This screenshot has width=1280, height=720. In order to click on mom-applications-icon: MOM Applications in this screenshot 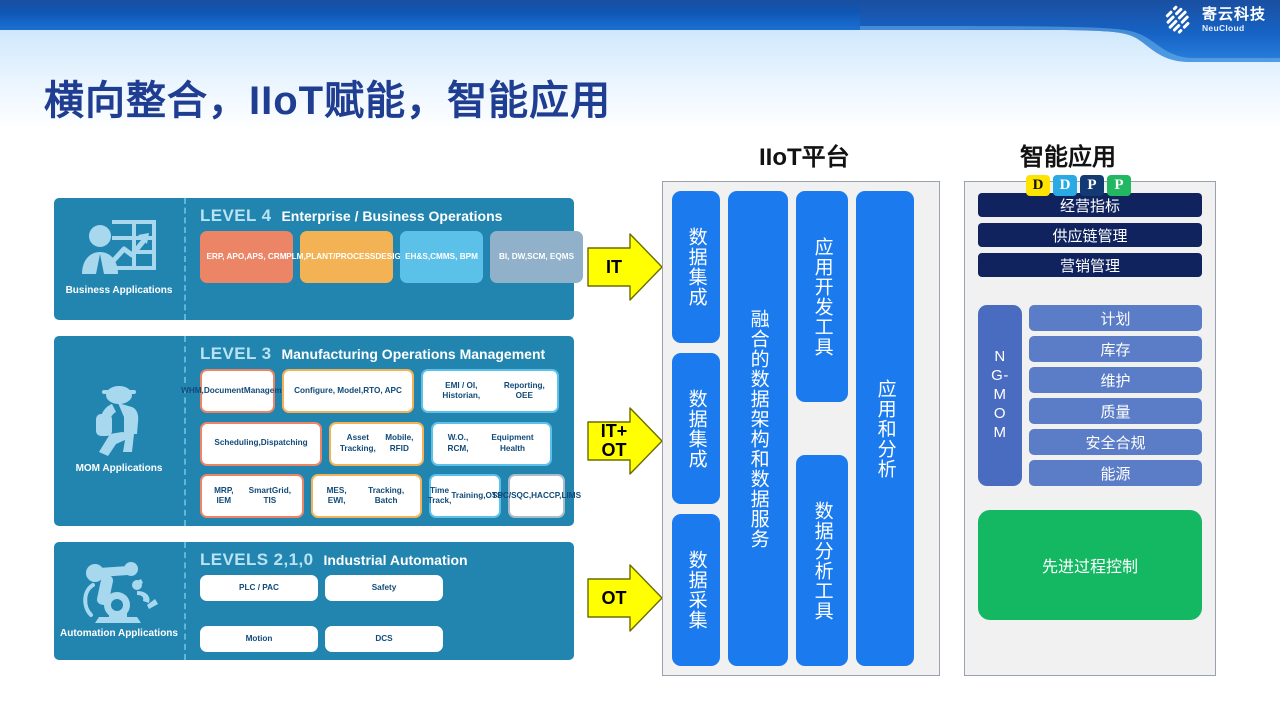, I will do `click(120, 431)`.